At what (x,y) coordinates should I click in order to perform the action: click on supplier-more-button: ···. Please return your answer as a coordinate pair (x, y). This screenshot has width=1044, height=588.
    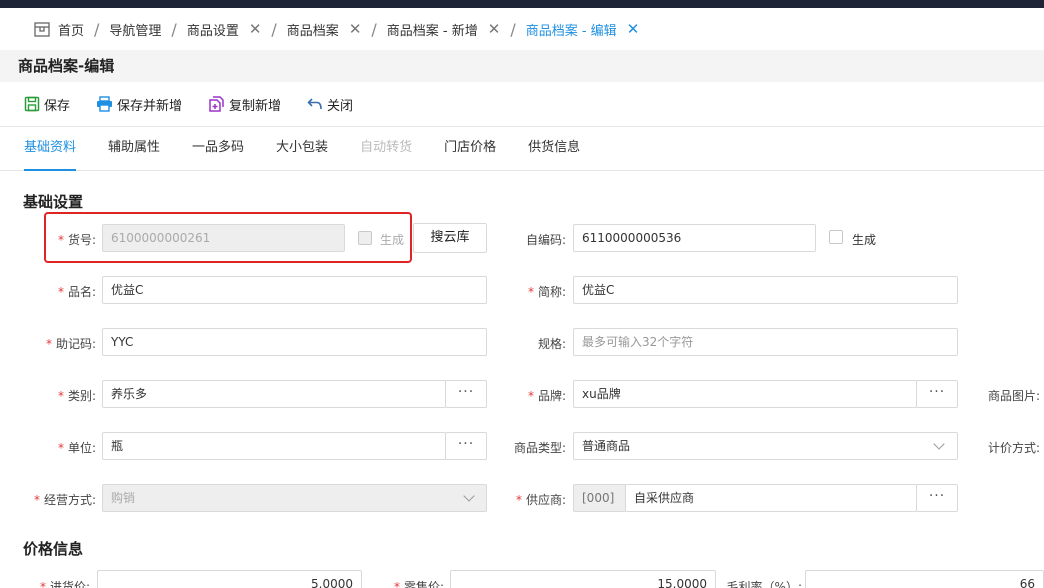
    Looking at the image, I should click on (937, 498).